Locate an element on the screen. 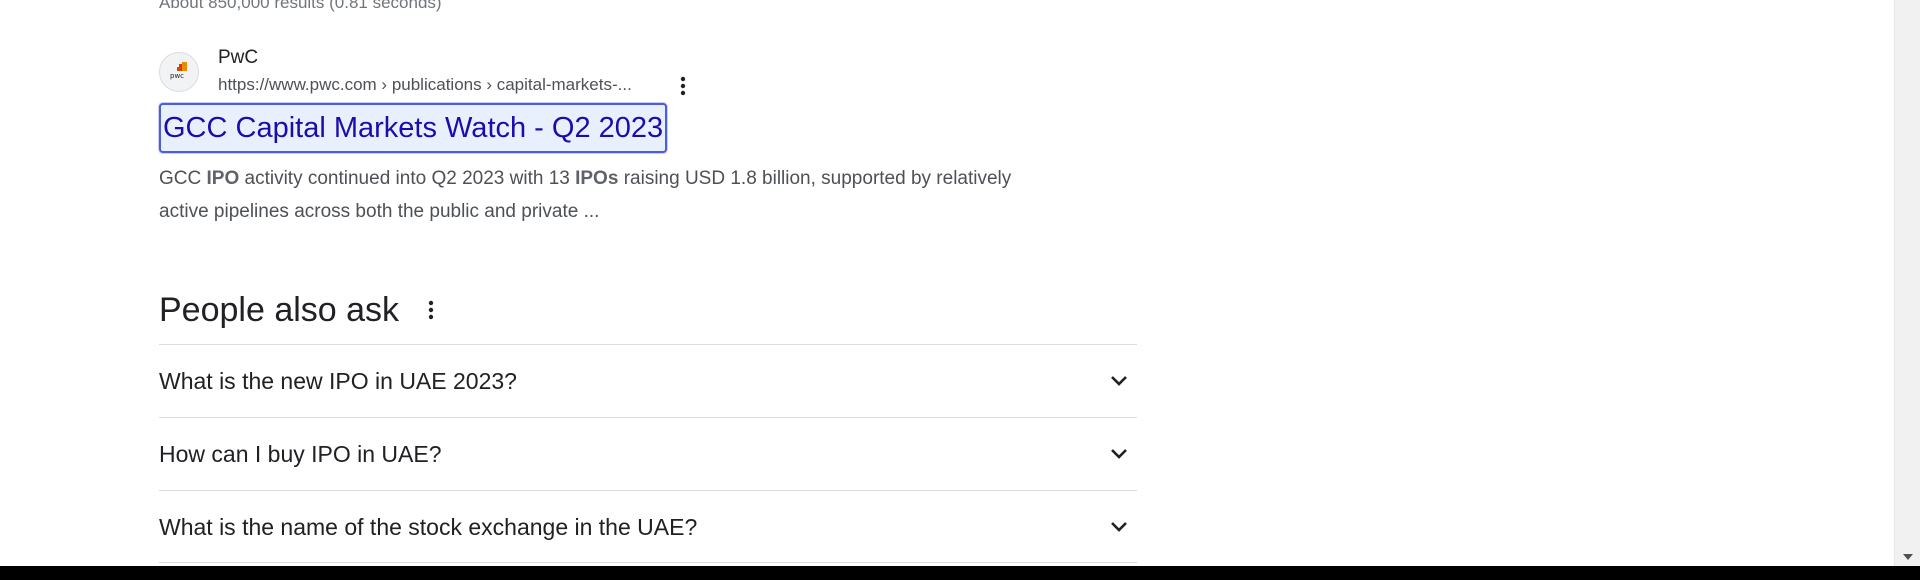 The width and height of the screenshot is (1920, 580). people-also-ask-header: People also ask is located at coordinates (301, 310).